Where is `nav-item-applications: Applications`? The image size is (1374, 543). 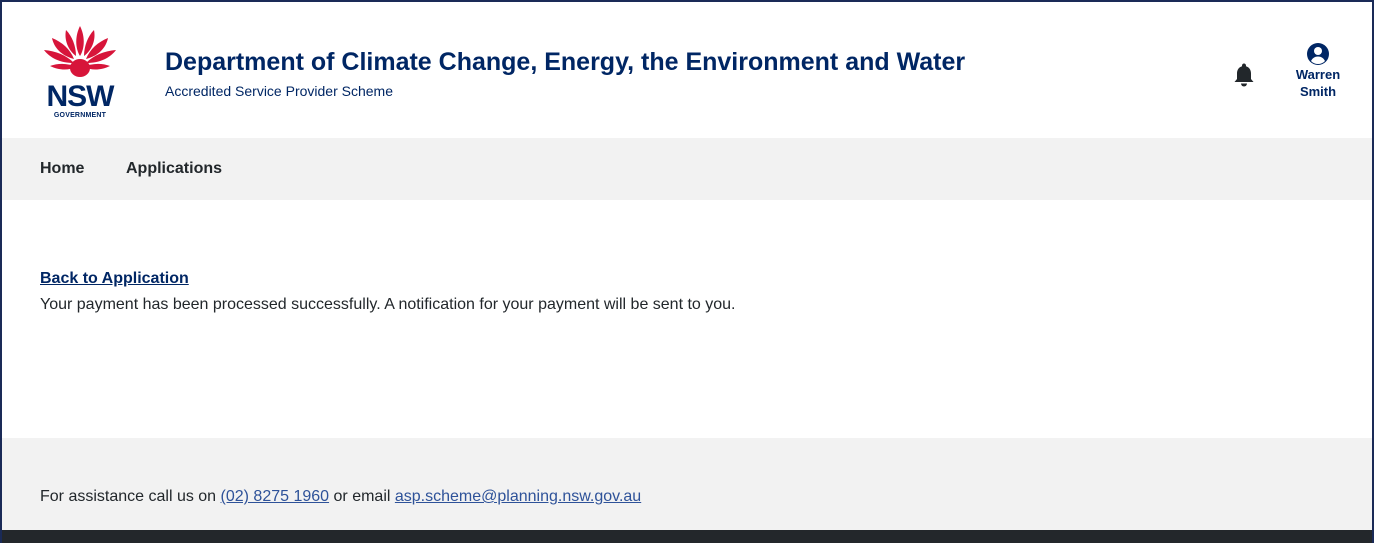 nav-item-applications: Applications is located at coordinates (174, 169).